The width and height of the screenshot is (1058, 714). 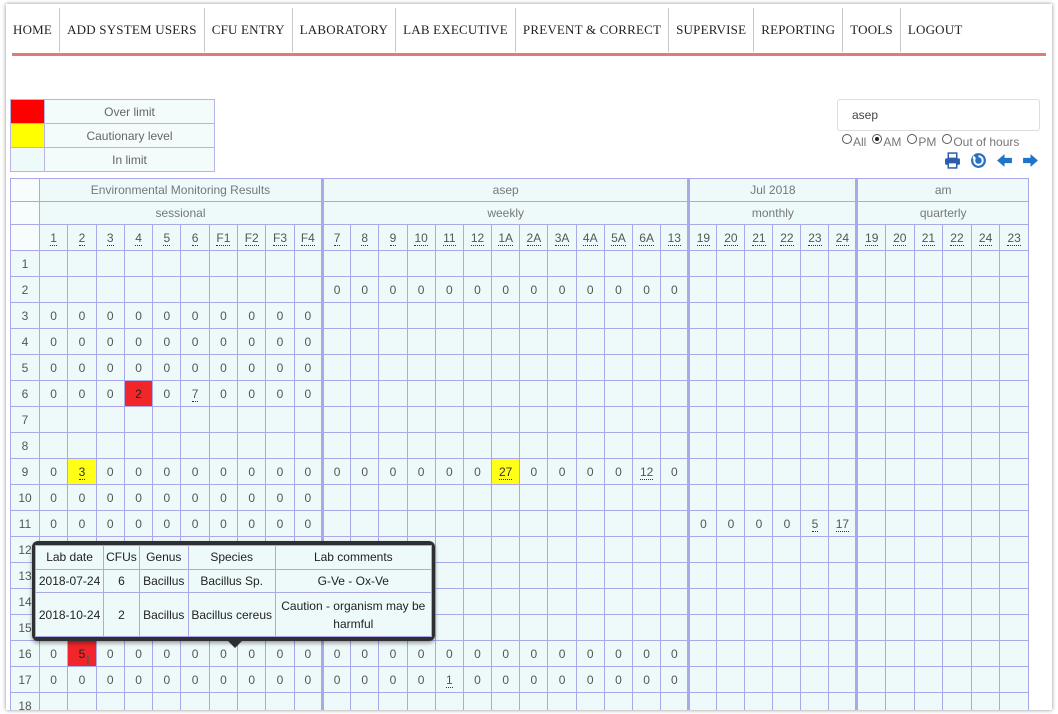 What do you see at coordinates (33, 30) in the screenshot?
I see `nav-item-home: HOME` at bounding box center [33, 30].